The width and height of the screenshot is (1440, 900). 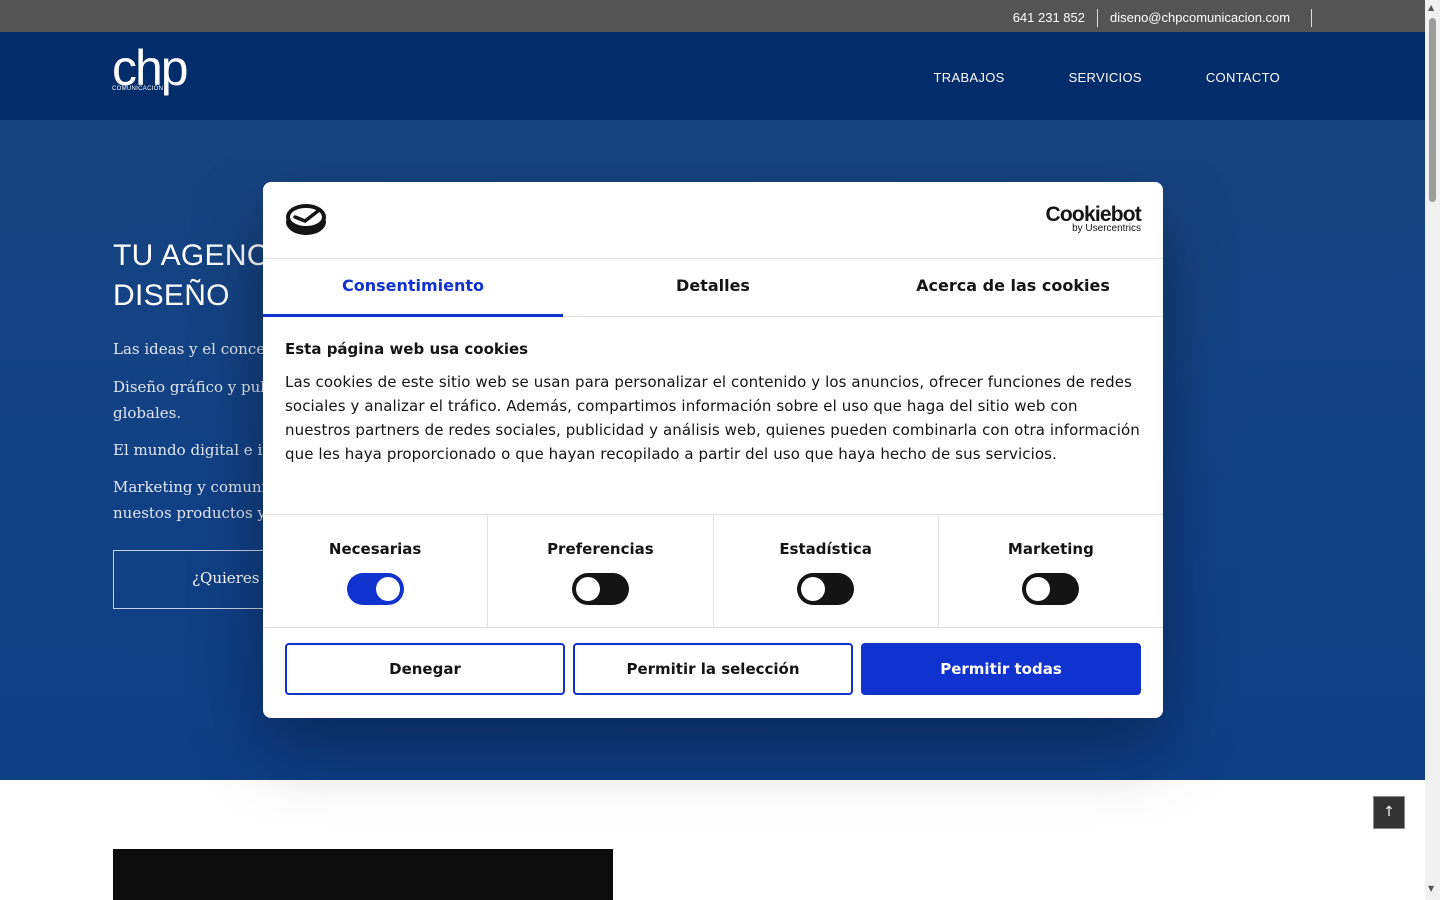 What do you see at coordinates (712, 761) in the screenshot?
I see `hero-curve` at bounding box center [712, 761].